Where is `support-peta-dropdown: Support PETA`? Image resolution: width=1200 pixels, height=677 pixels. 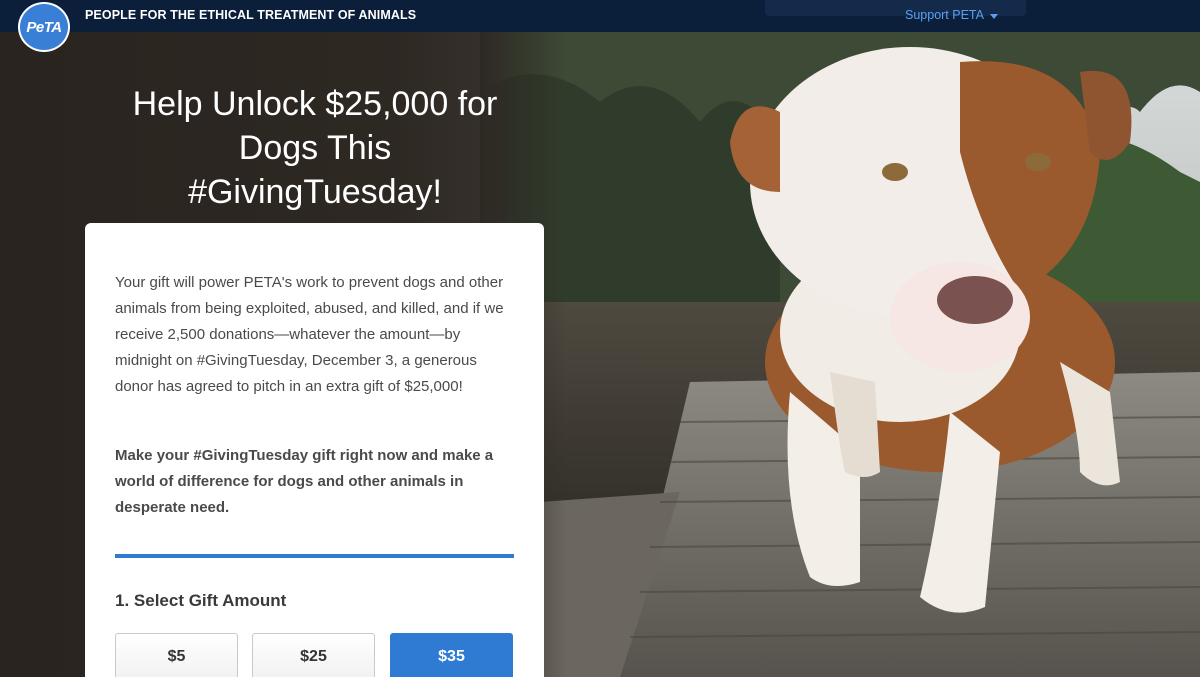 support-peta-dropdown: Support PETA is located at coordinates (951, 15).